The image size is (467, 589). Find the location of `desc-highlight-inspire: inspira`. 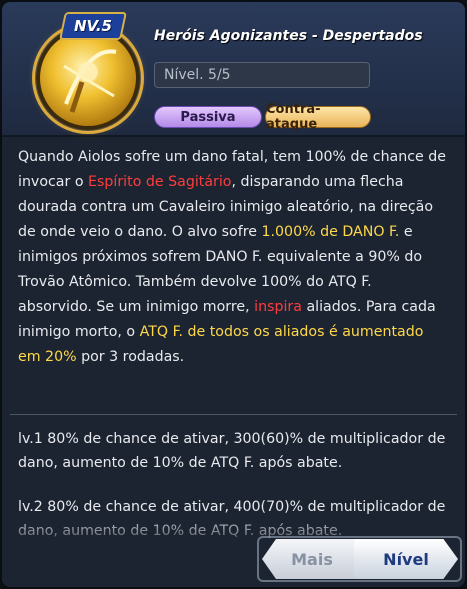

desc-highlight-inspire: inspira is located at coordinates (278, 307).